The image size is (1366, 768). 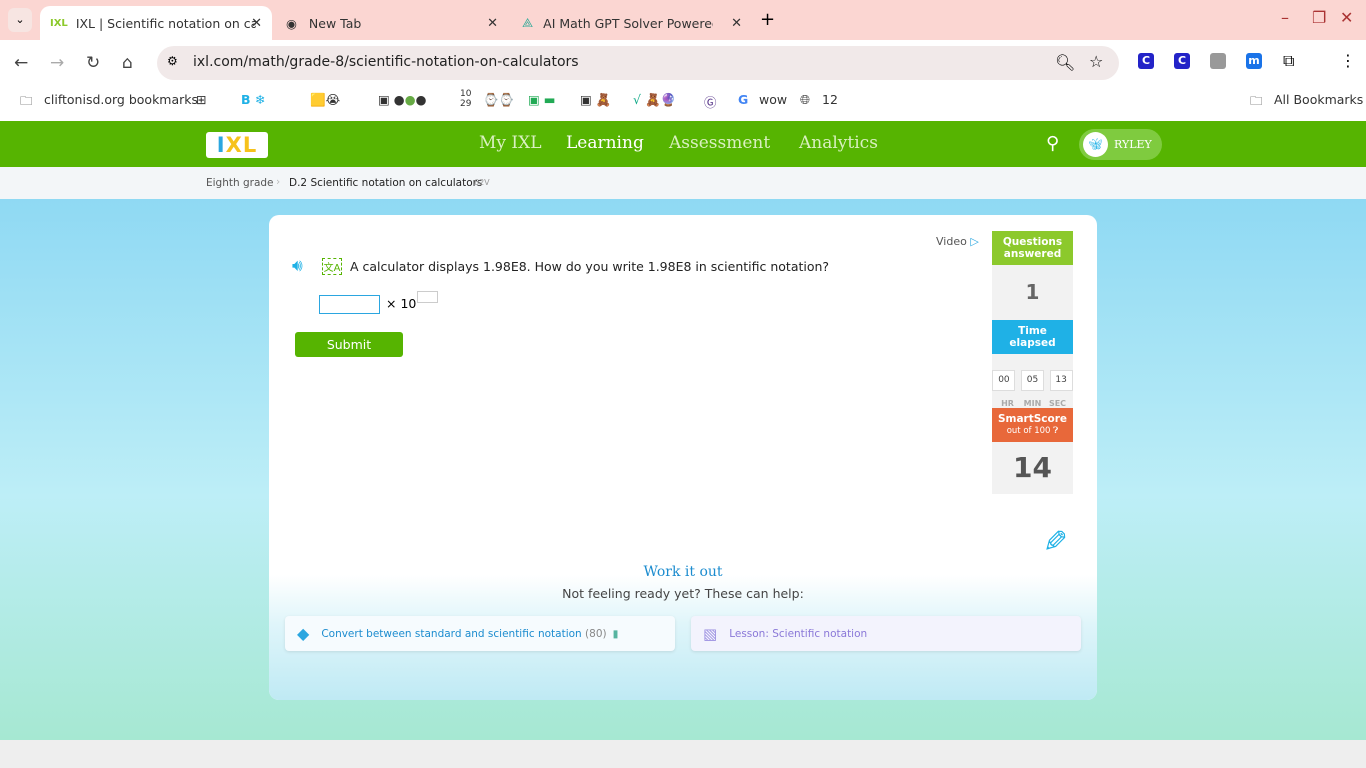 What do you see at coordinates (349, 344) in the screenshot?
I see `submit-button: Submit` at bounding box center [349, 344].